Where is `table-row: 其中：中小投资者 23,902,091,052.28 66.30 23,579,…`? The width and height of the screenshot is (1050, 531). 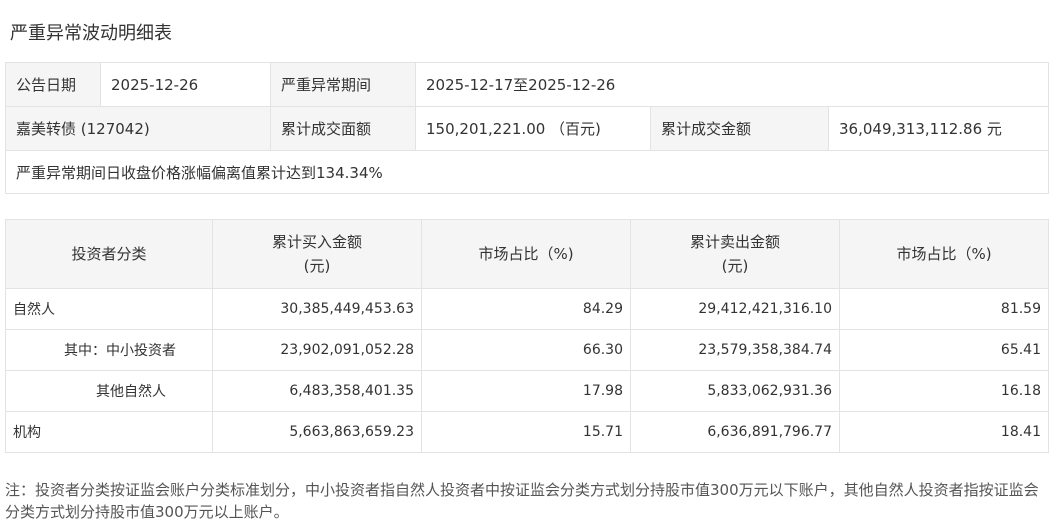
table-row: 其中：中小投资者 23,902,091,052.28 66.30 23,579,… is located at coordinates (527, 350).